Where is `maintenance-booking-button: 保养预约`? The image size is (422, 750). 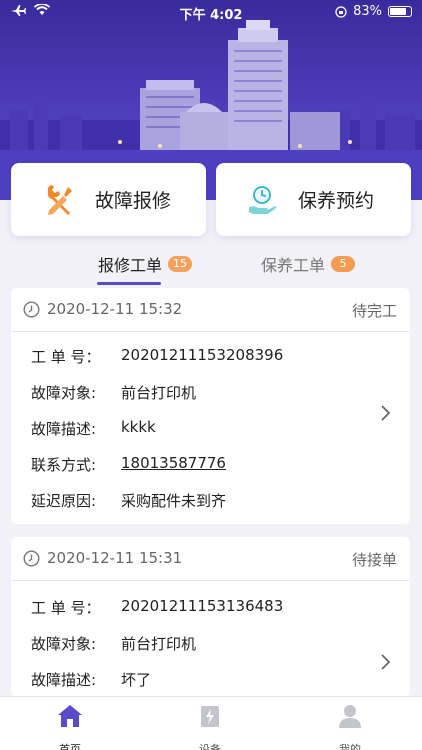
maintenance-booking-button: 保养预约 is located at coordinates (313, 199).